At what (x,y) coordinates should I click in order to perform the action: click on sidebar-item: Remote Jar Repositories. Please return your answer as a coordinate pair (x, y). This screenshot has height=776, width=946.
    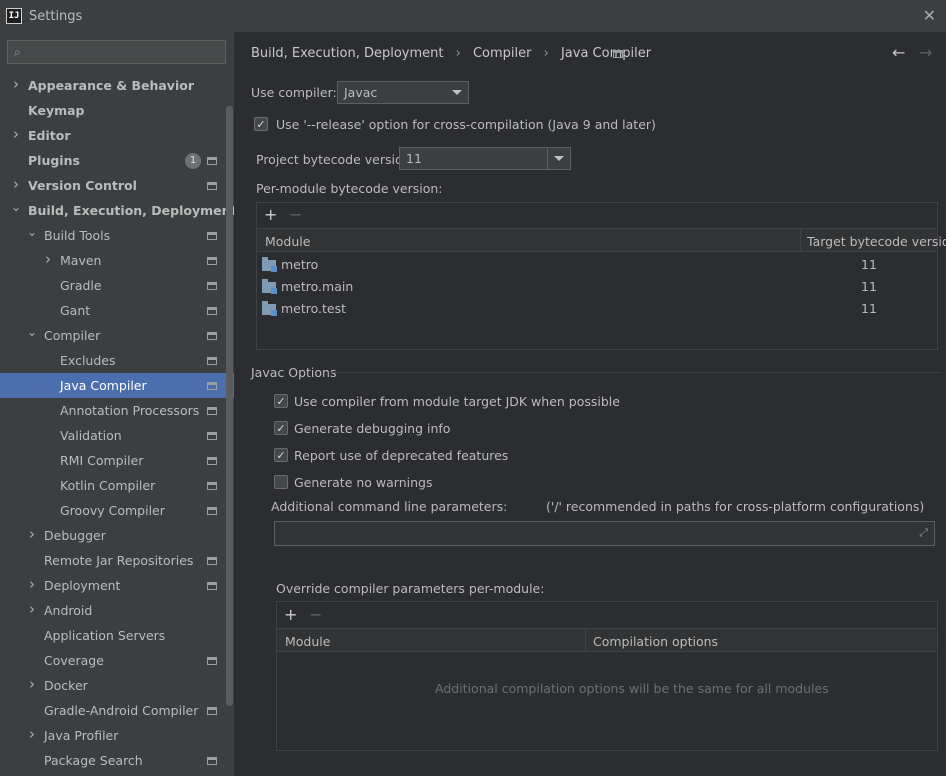
    Looking at the image, I should click on (117, 560).